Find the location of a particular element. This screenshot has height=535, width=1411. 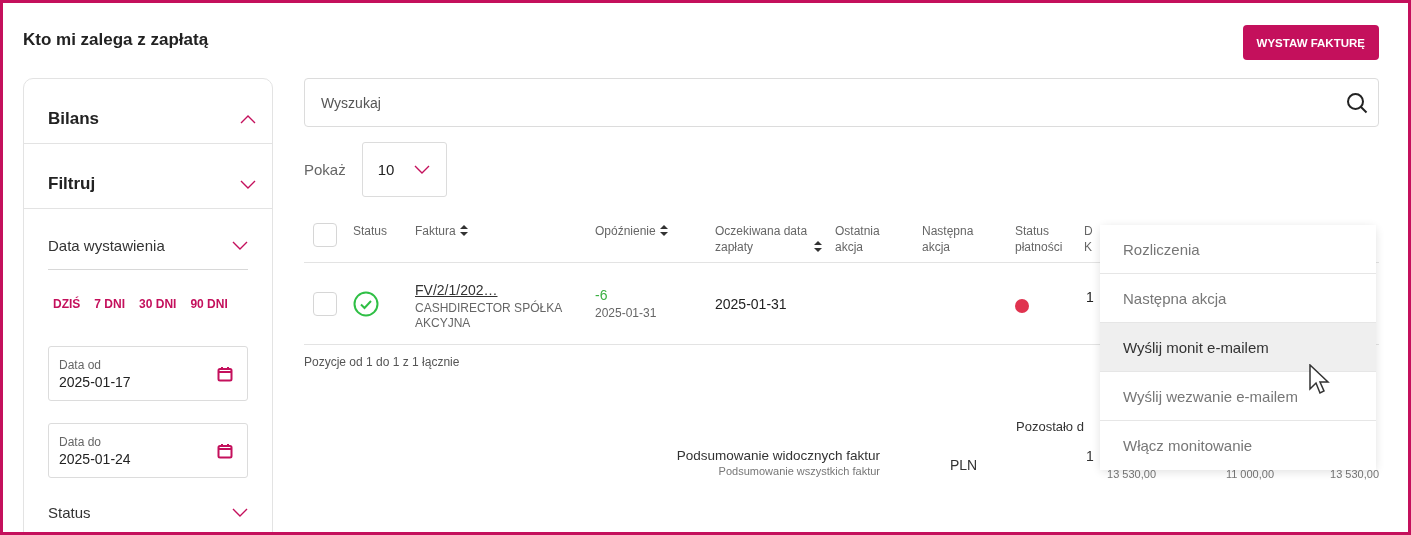

field-label: Data od is located at coordinates (81, 364).